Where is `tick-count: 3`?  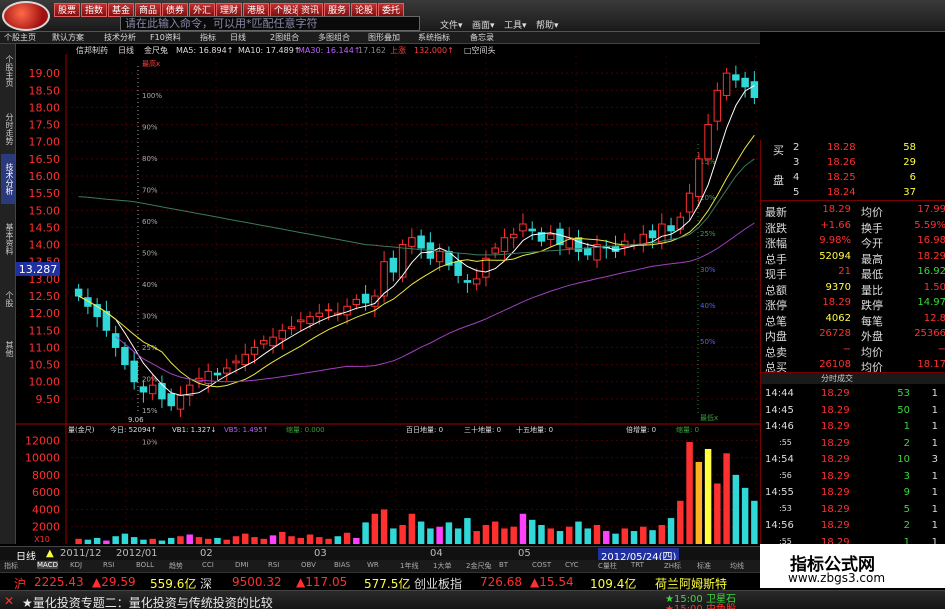
tick-count: 3 is located at coordinates (934, 459).